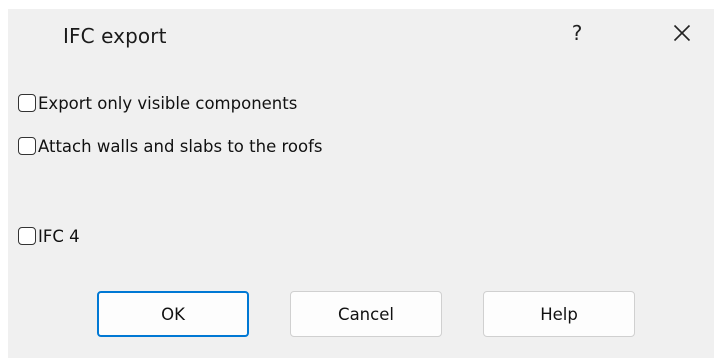  I want to click on ok-button: OK, so click(173, 314).